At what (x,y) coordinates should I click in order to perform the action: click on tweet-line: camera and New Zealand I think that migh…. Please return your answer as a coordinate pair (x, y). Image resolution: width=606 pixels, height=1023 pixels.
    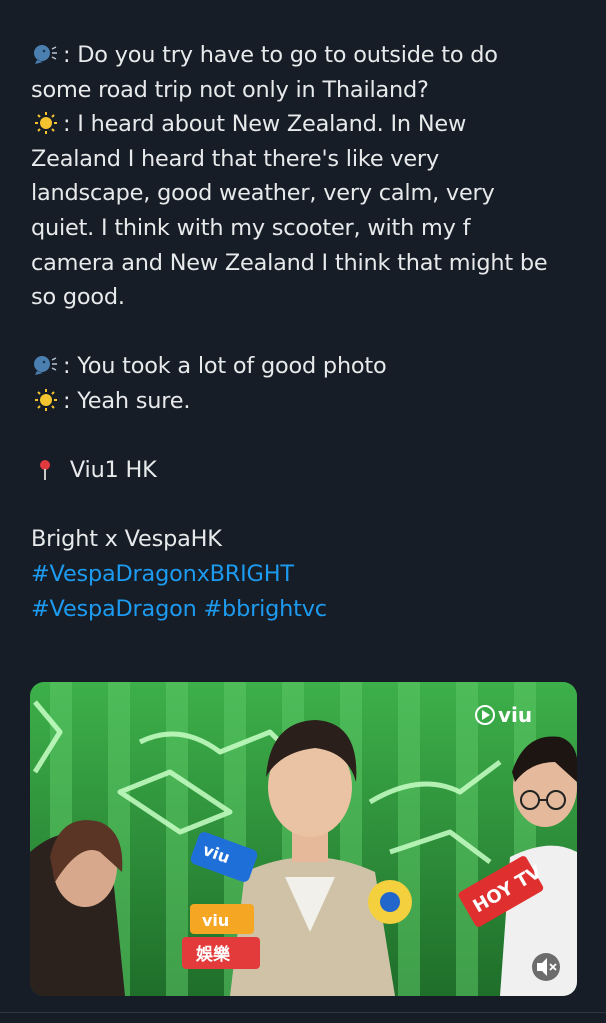
    Looking at the image, I should click on (289, 262).